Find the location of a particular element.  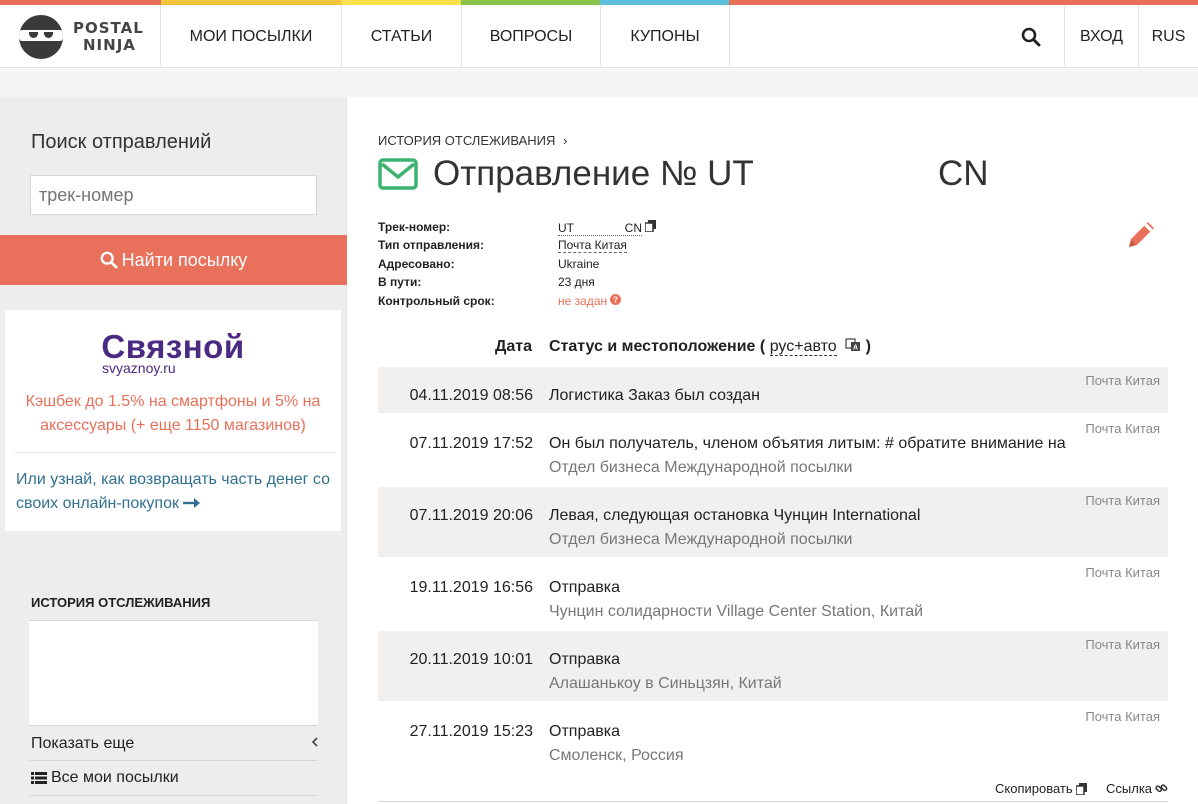

event-date: 07.11.2019 20:06 is located at coordinates (471, 515).